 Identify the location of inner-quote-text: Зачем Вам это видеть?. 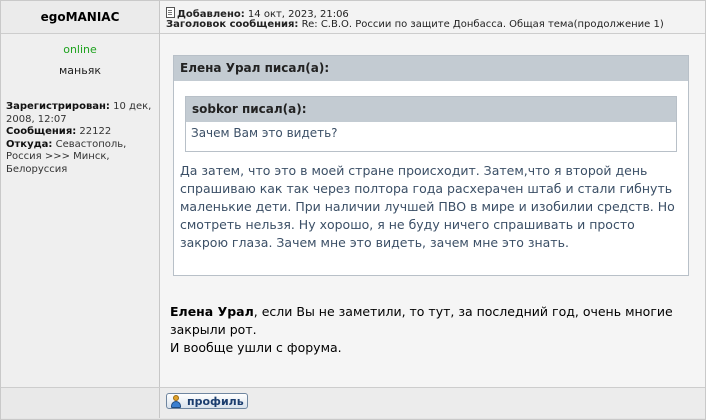
(264, 133).